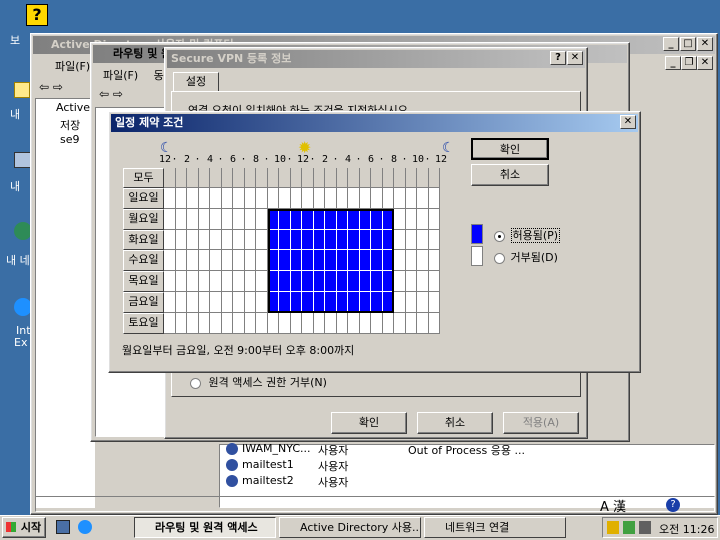  What do you see at coordinates (258, 382) in the screenshot?
I see `deny-remote-radio: 원격 액세스 권한 거부(N)` at bounding box center [258, 382].